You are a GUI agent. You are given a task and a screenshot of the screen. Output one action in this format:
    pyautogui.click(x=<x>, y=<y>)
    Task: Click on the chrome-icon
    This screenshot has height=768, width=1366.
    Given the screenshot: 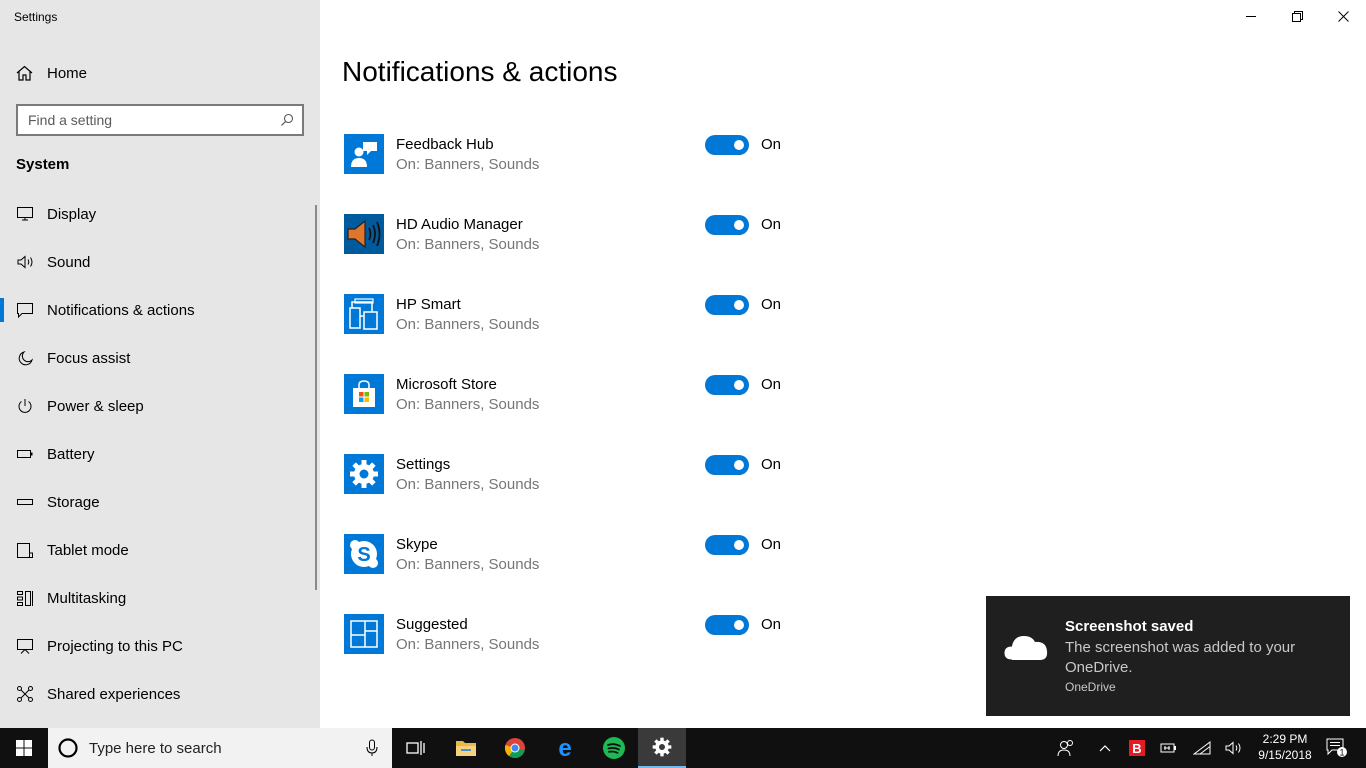 What is the action you would take?
    pyautogui.click(x=514, y=748)
    